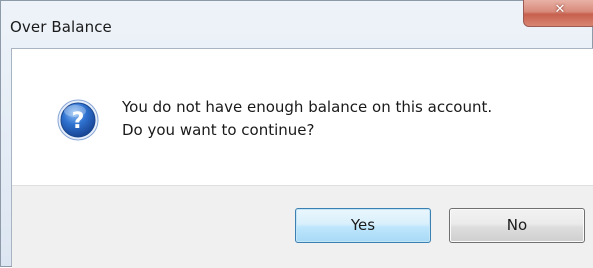 Image resolution: width=593 pixels, height=268 pixels. I want to click on close-icon: ✕, so click(560, 9).